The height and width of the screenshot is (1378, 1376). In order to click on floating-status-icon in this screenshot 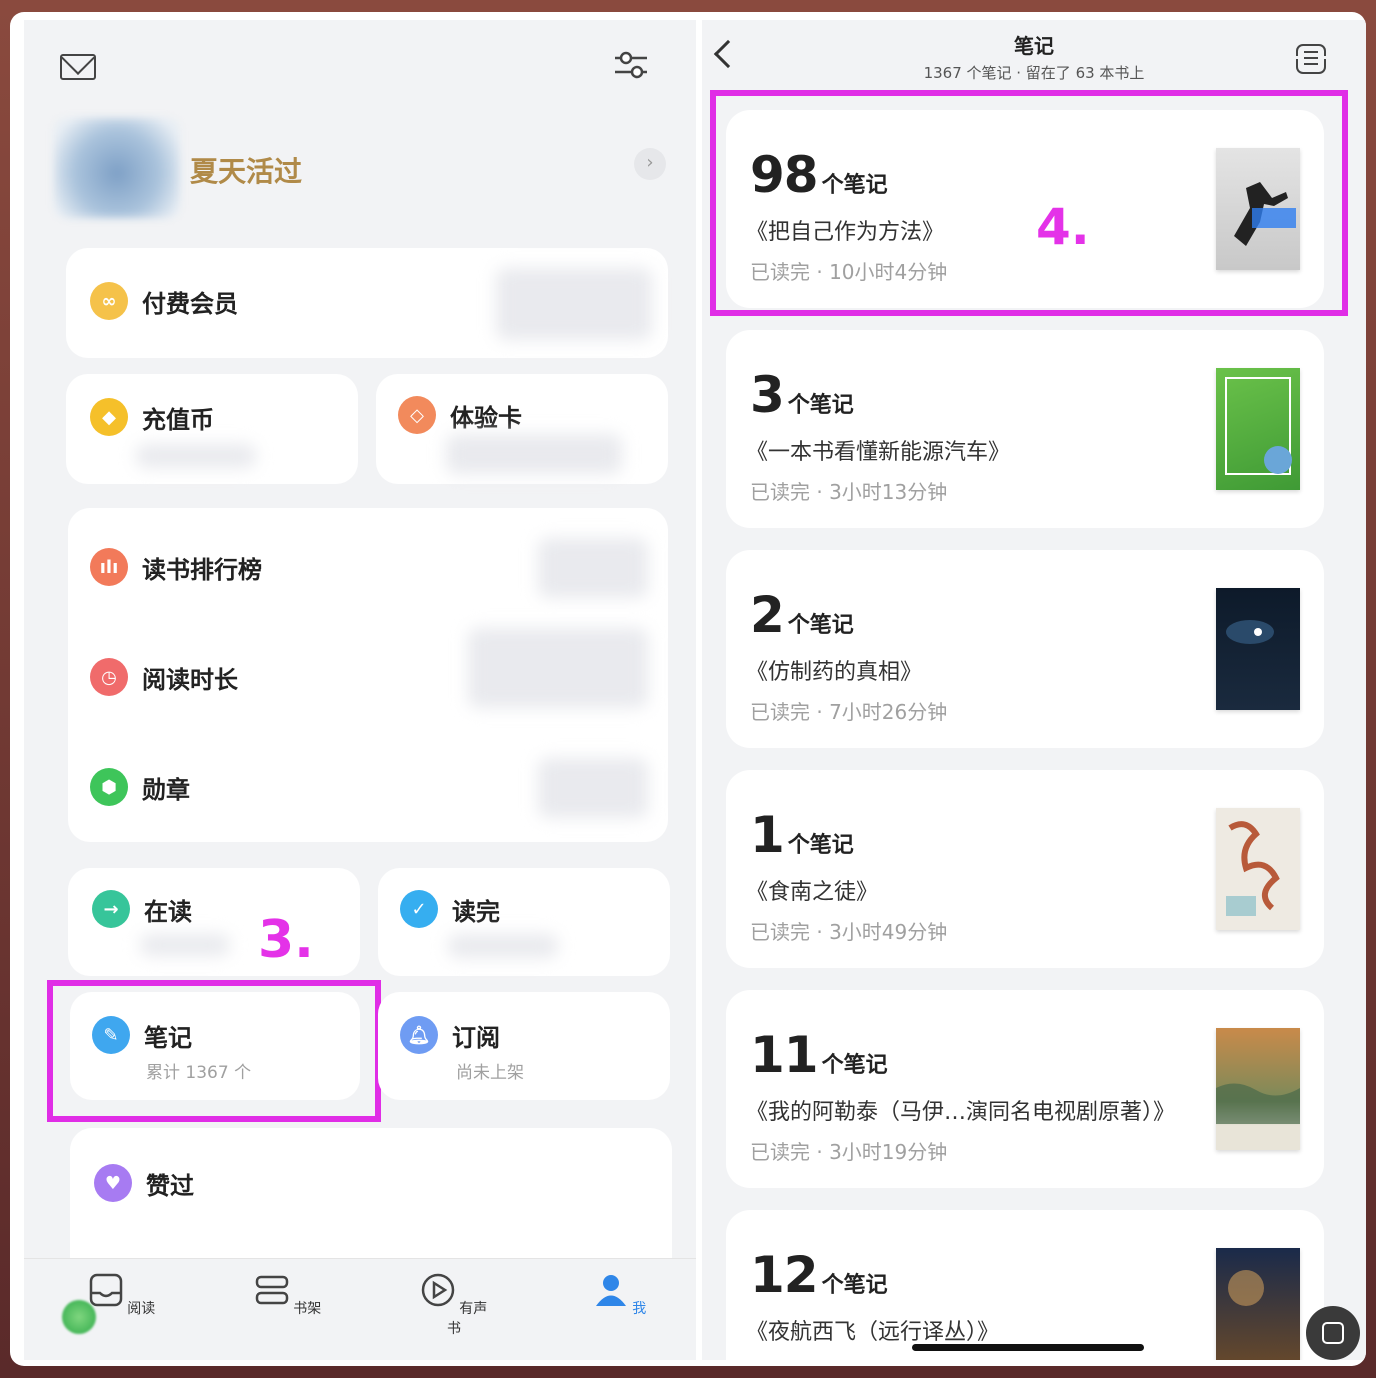, I will do `click(79, 1317)`.